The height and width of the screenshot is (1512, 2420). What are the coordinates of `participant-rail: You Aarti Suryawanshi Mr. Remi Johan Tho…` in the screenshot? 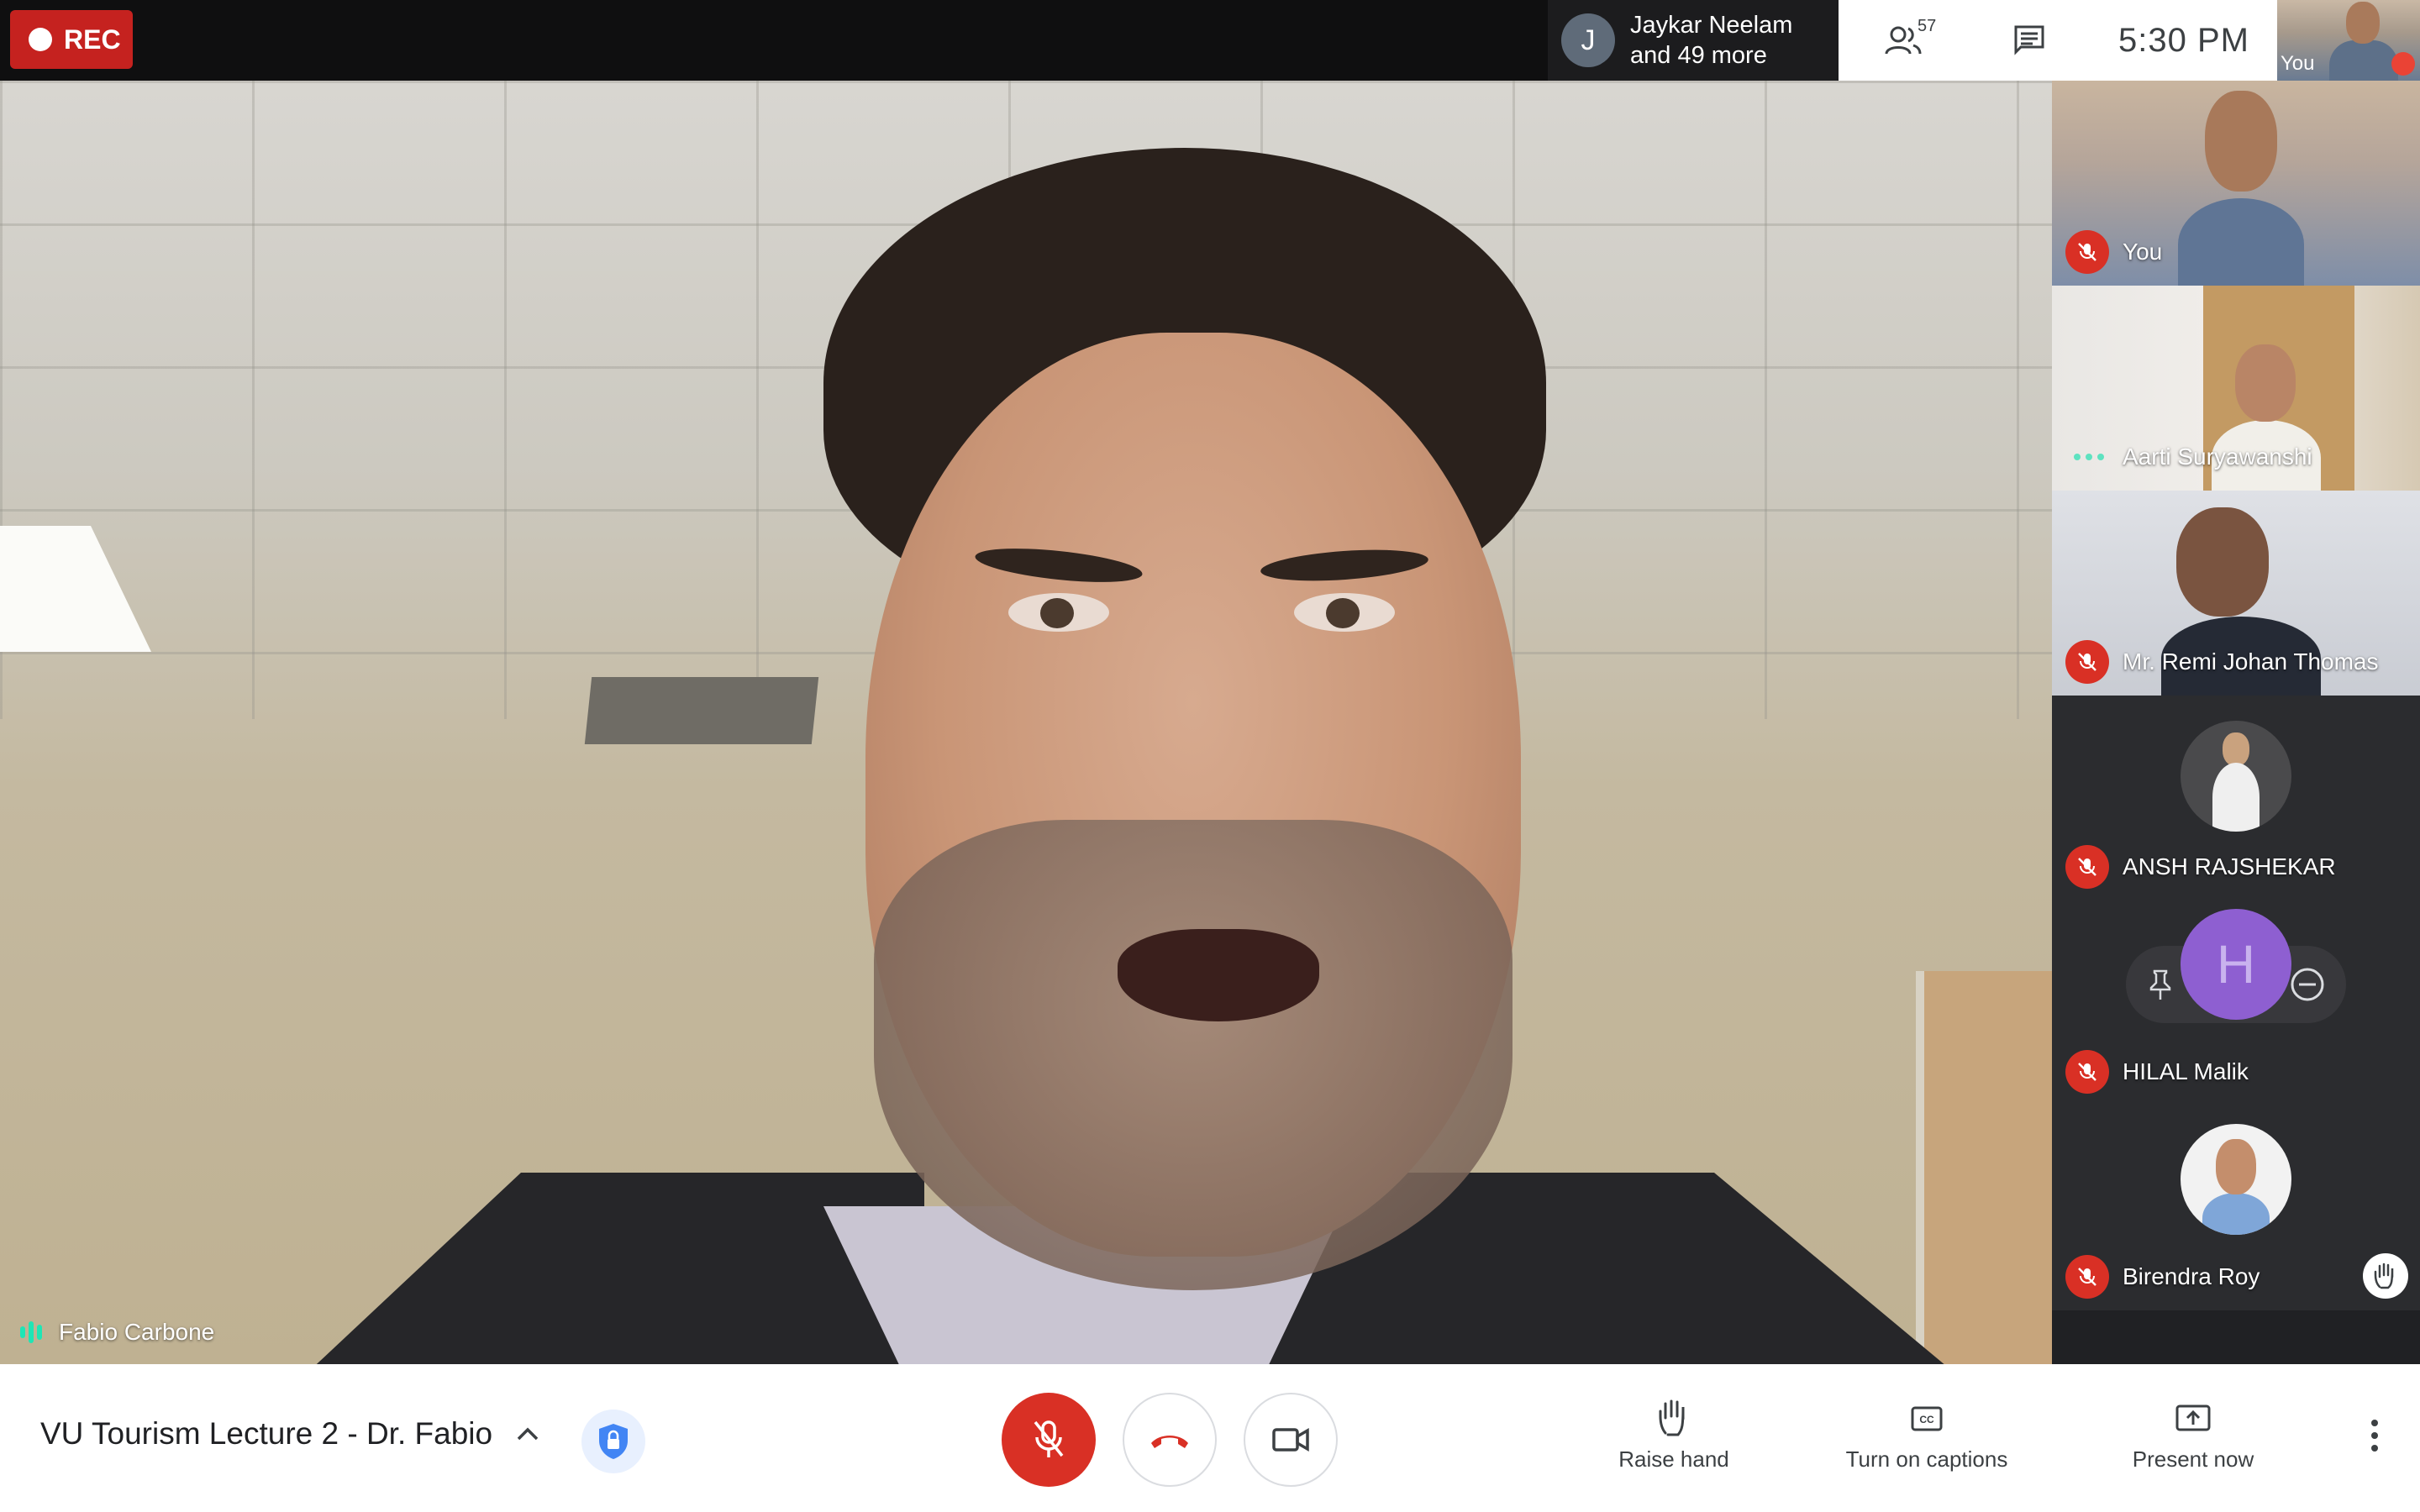 It's located at (2236, 722).